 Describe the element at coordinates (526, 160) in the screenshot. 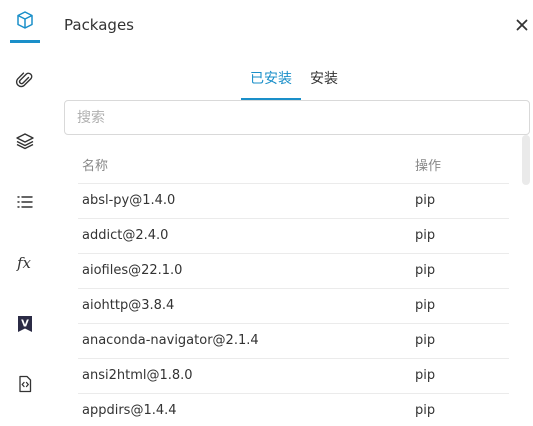

I see `table-scrollbar` at that location.